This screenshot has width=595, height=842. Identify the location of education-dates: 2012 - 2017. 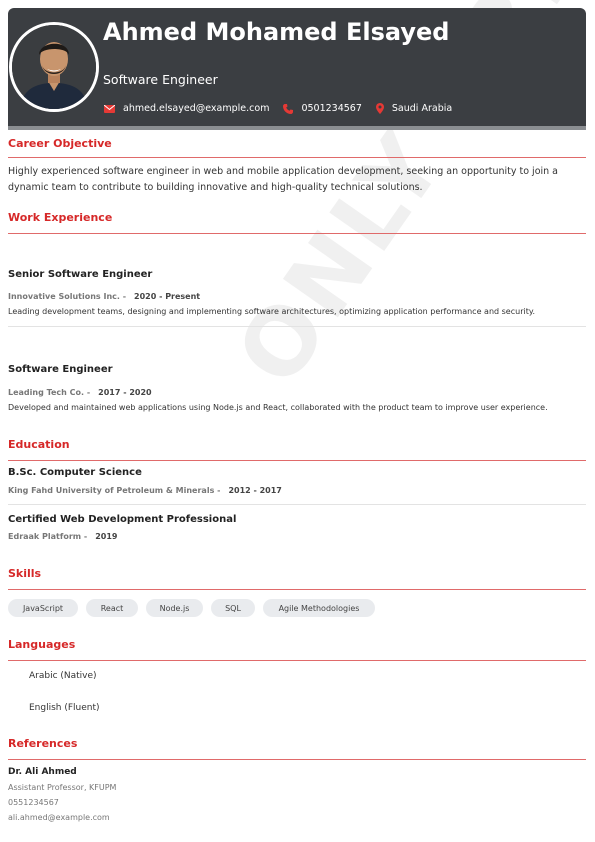
(255, 490).